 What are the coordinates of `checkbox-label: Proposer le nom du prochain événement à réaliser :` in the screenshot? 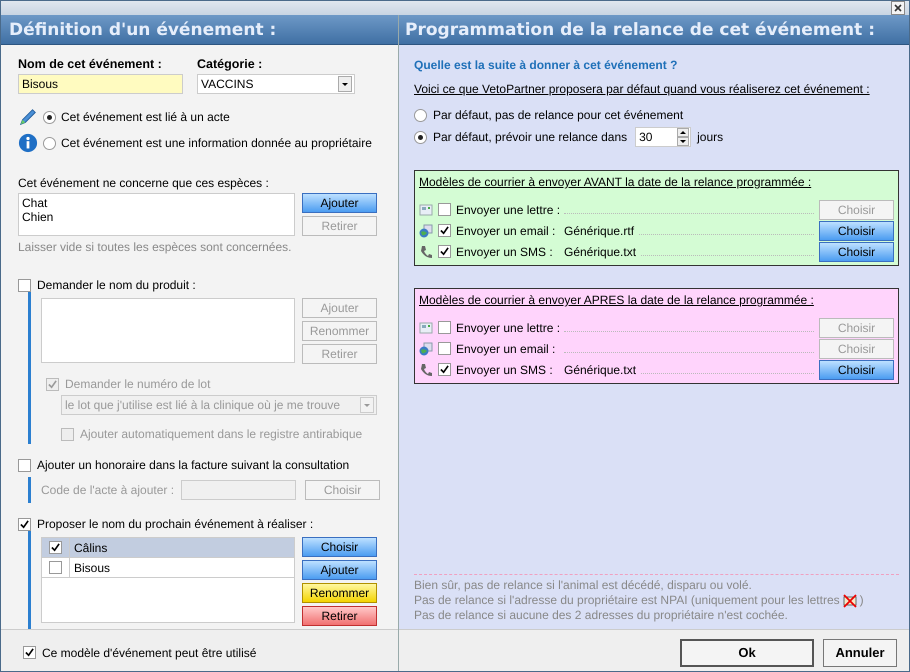 It's located at (175, 524).